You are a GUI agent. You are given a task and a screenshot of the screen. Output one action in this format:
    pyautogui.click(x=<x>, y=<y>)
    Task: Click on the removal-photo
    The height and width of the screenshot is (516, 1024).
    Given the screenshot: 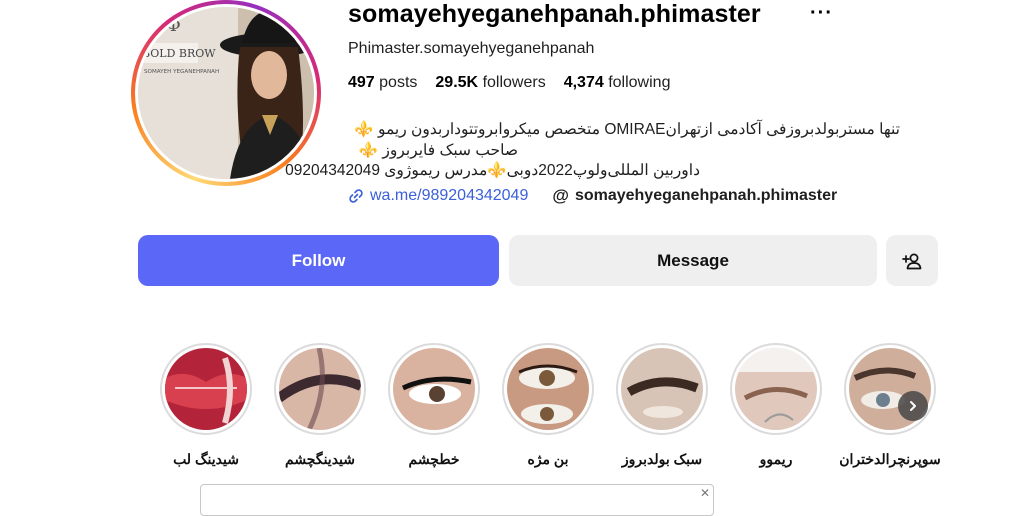 What is the action you would take?
    pyautogui.click(x=776, y=389)
    